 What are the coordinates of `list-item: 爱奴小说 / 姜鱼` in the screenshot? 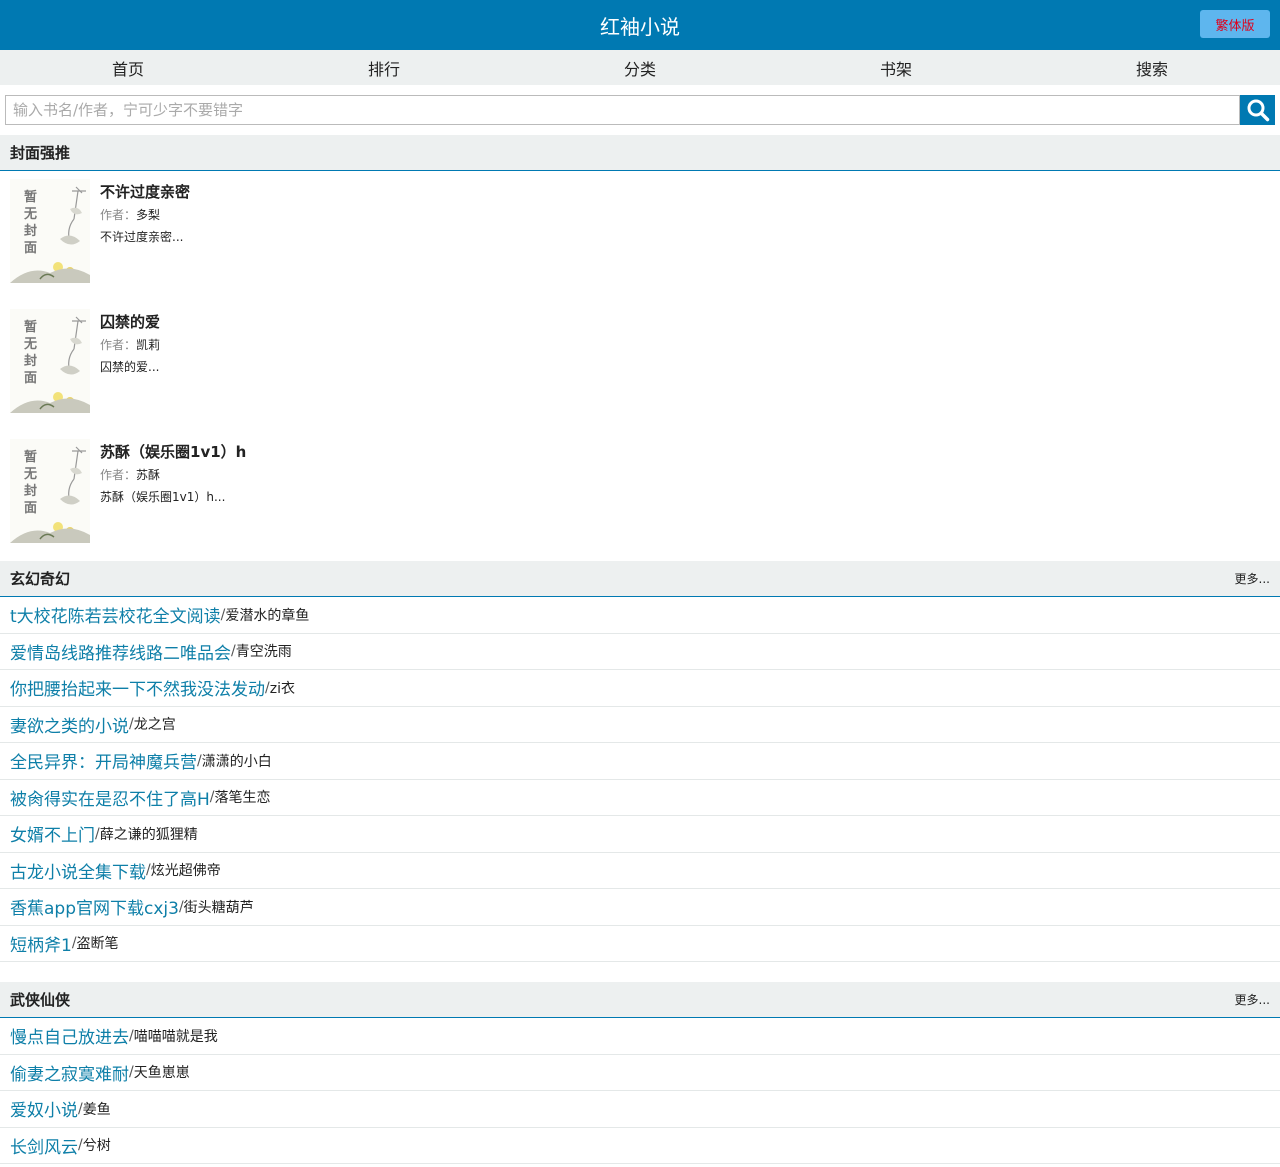 It's located at (640, 1109).